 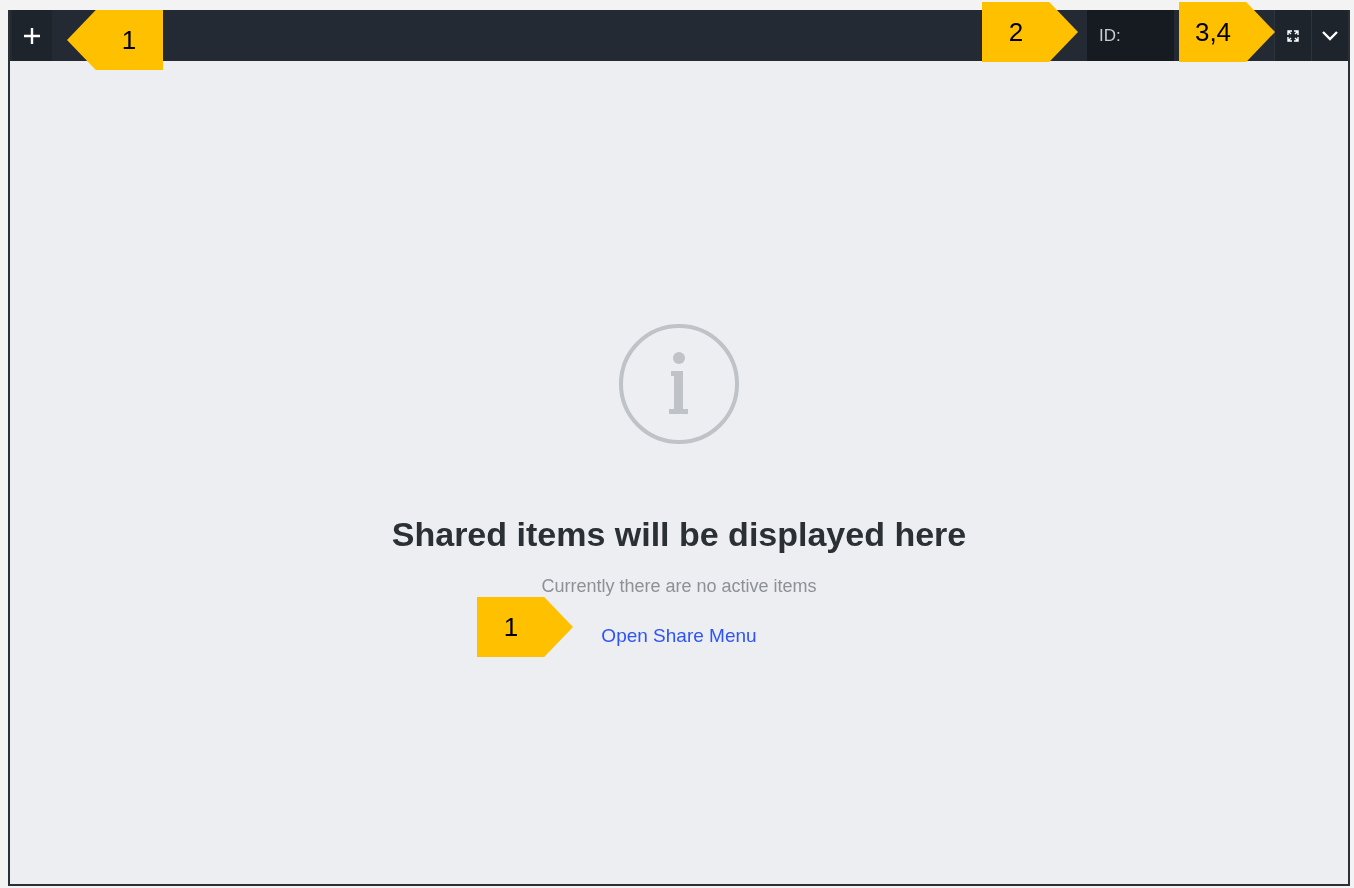 I want to click on fullscreen-icon, so click(x=1293, y=35).